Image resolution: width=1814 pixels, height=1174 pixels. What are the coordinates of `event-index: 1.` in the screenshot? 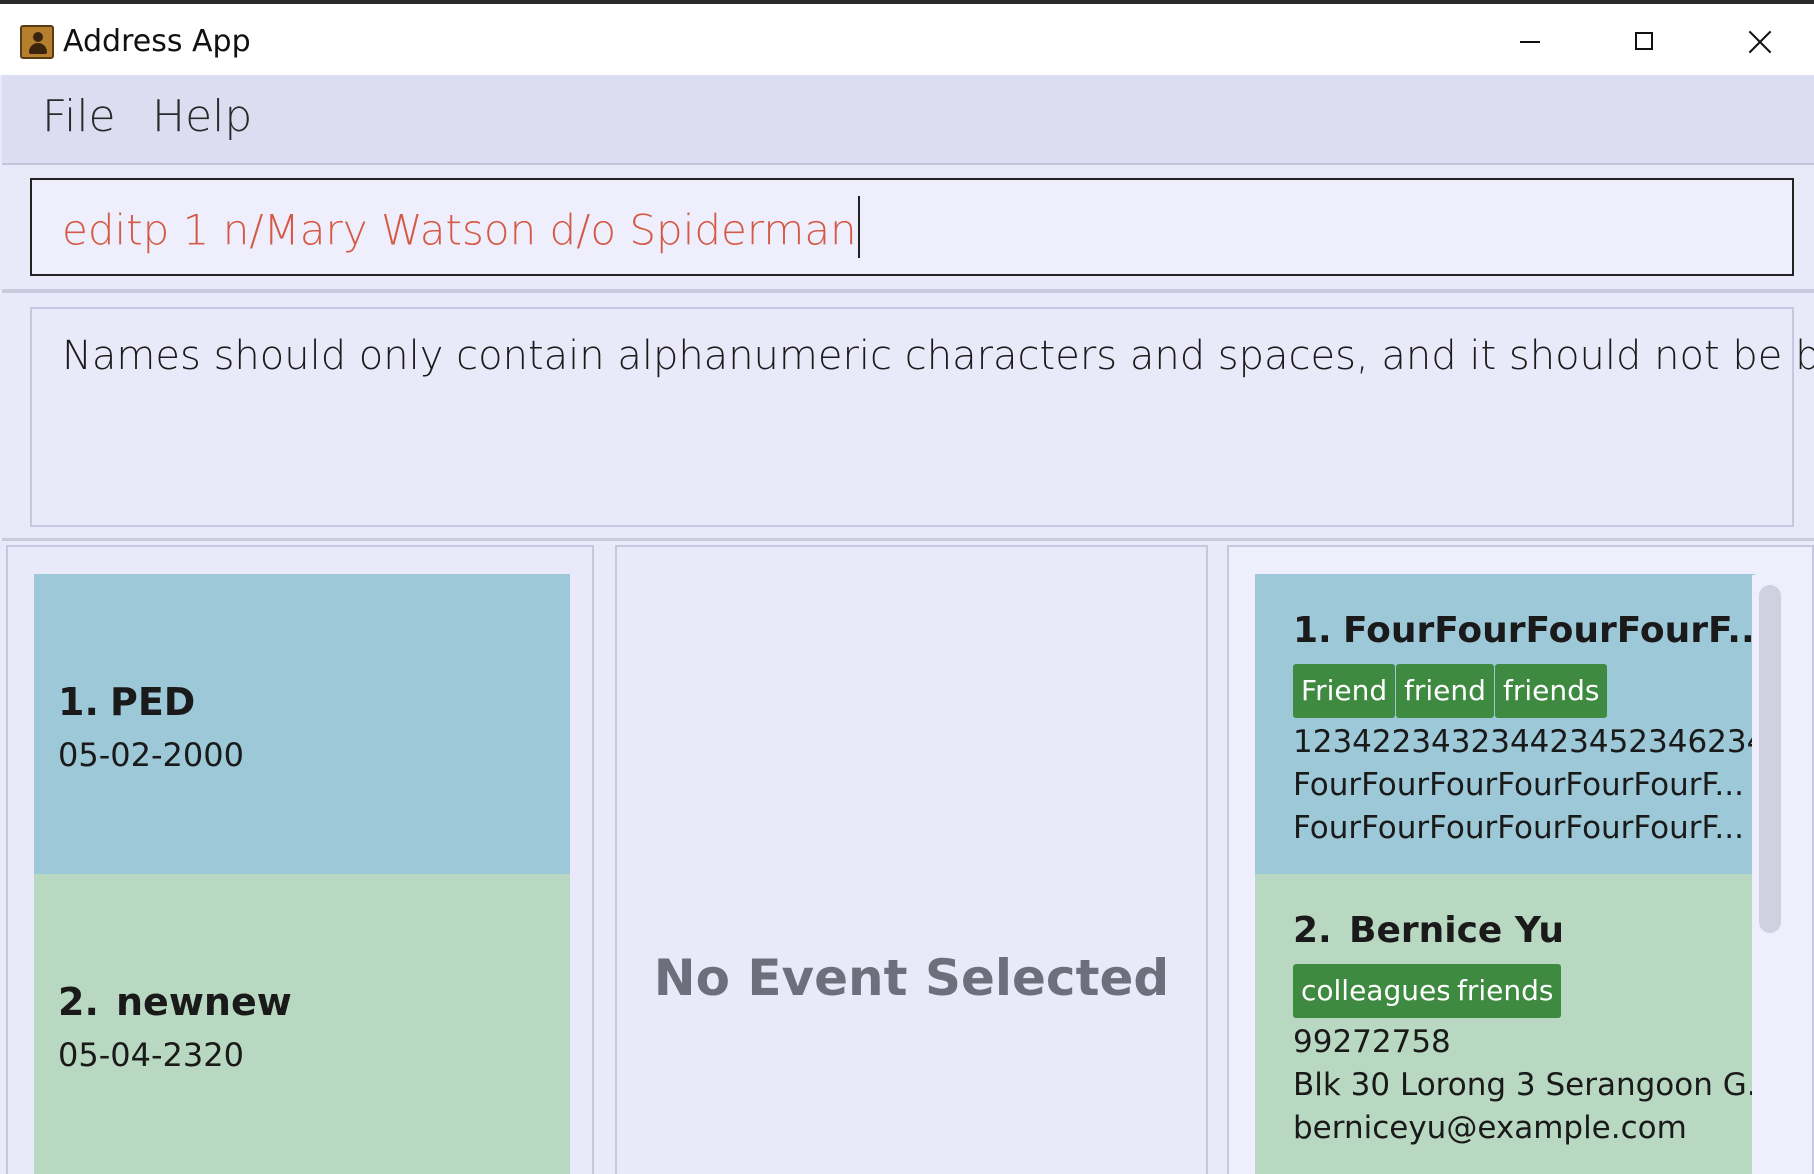 It's located at (78, 702).